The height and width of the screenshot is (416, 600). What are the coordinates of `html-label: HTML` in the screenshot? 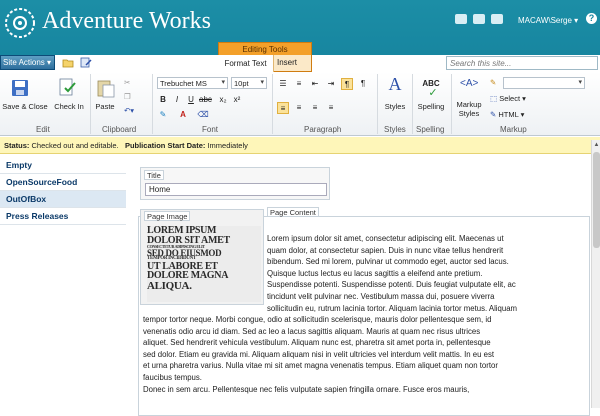 It's located at (508, 114).